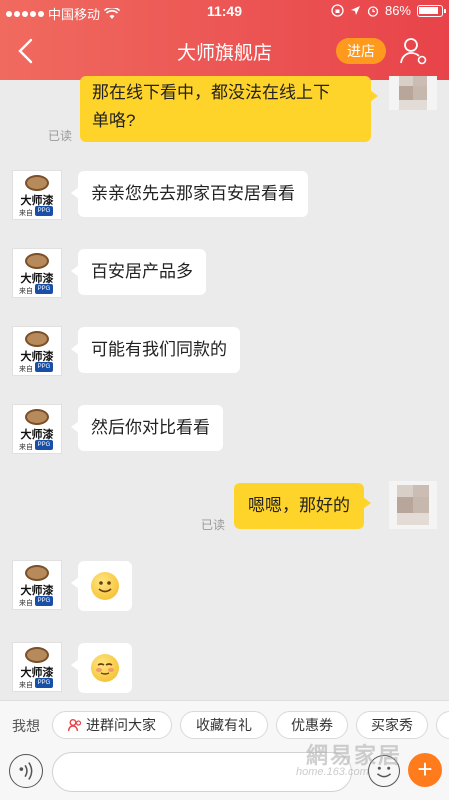  I want to click on message-text: 百安居产品多, so click(142, 271).